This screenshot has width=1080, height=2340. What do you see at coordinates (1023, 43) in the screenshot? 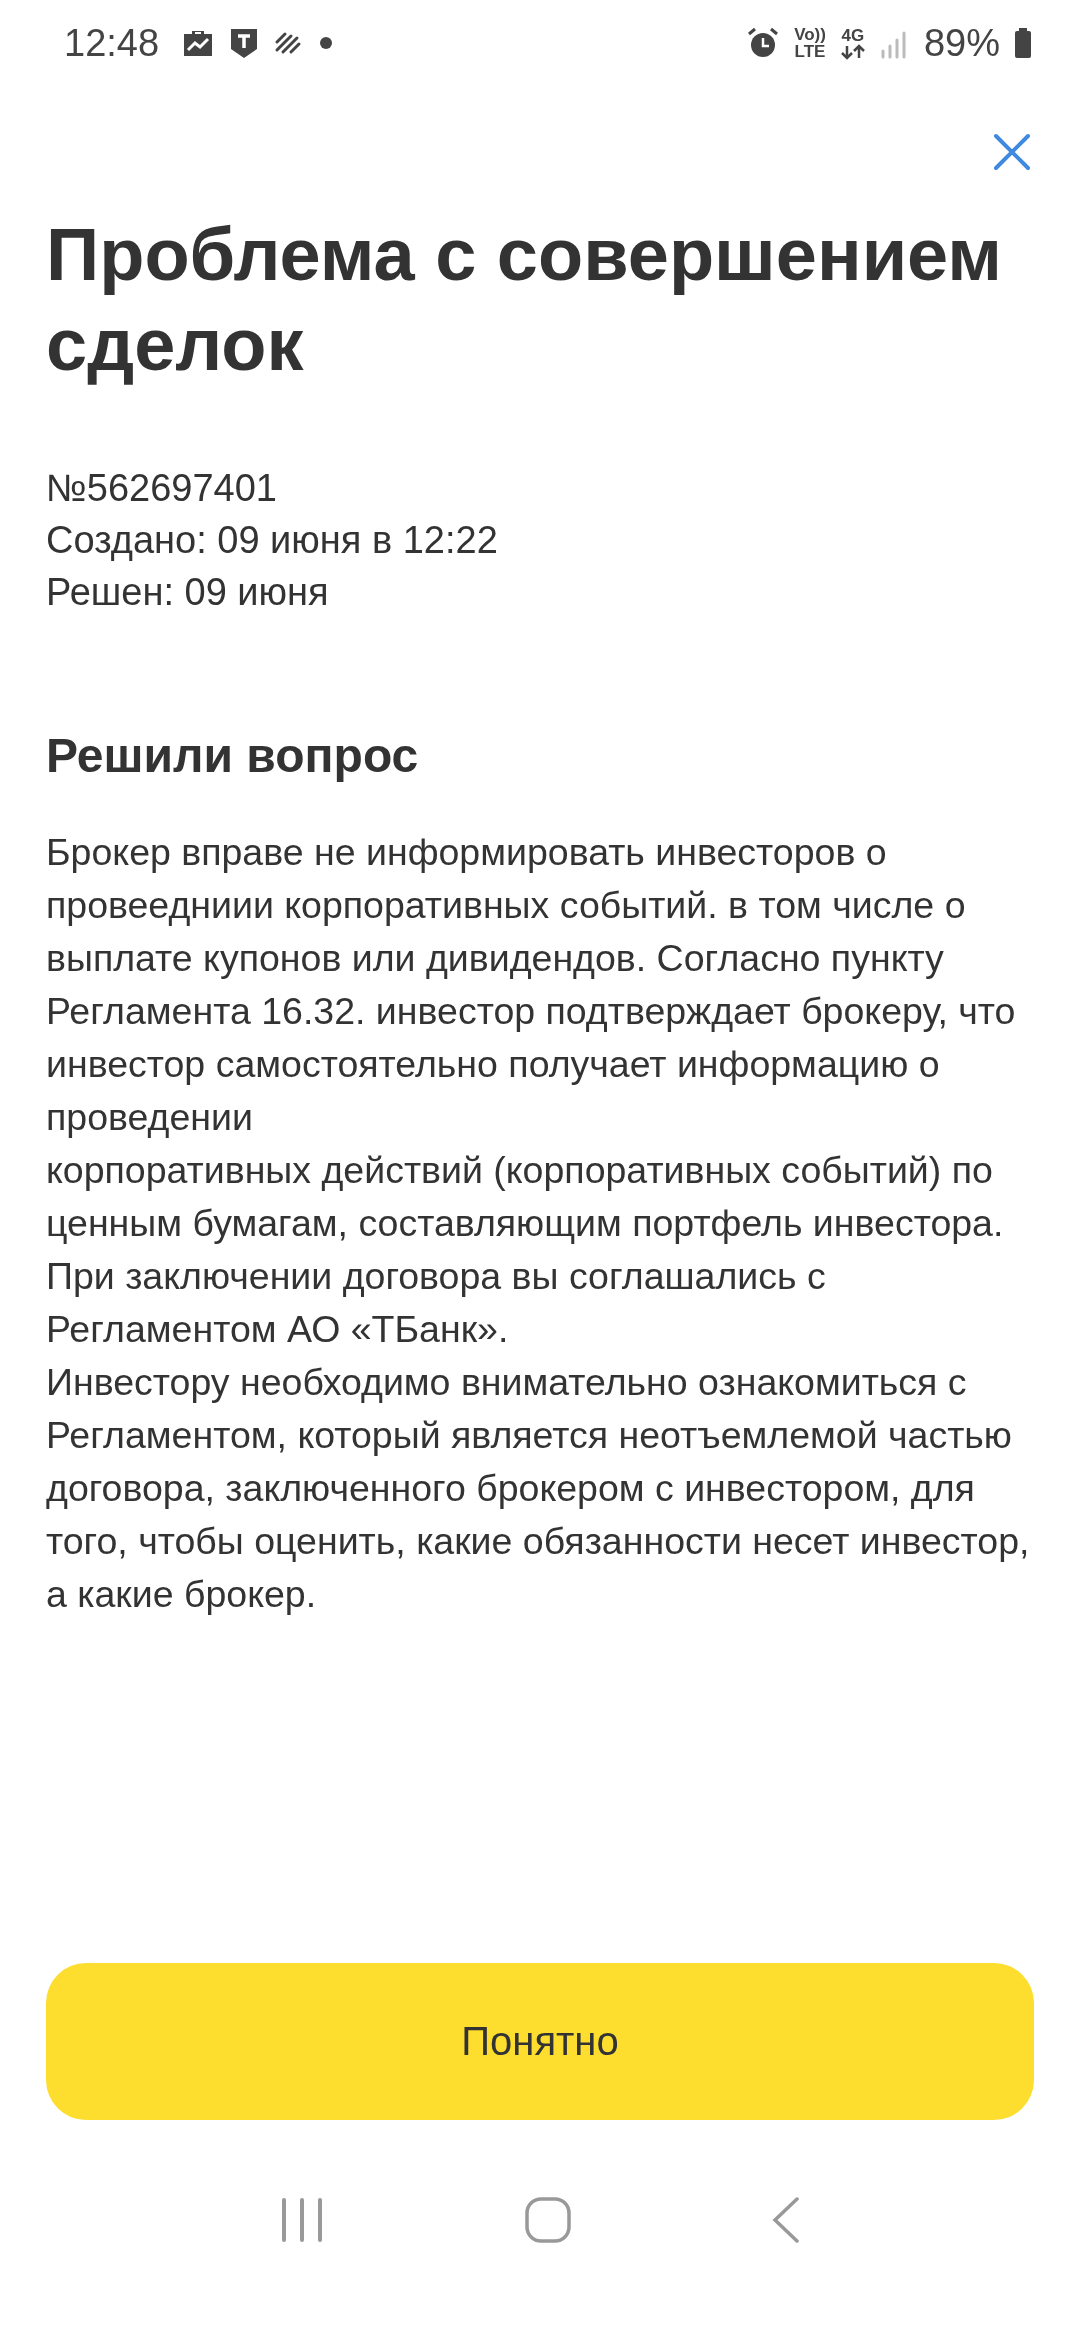
I see `battery-icon` at bounding box center [1023, 43].